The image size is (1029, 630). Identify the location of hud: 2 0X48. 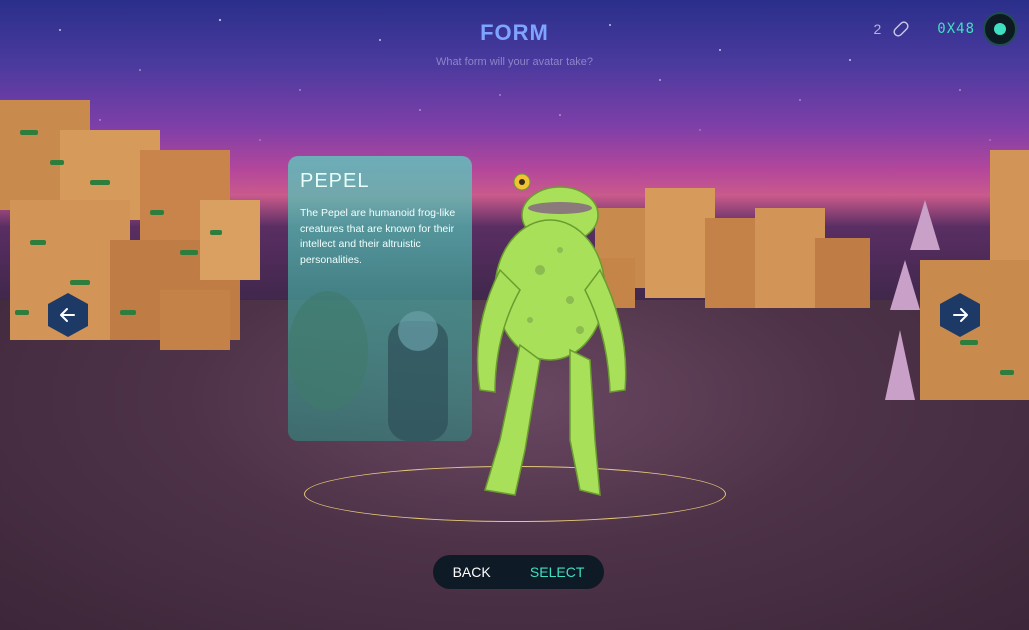
(945, 29).